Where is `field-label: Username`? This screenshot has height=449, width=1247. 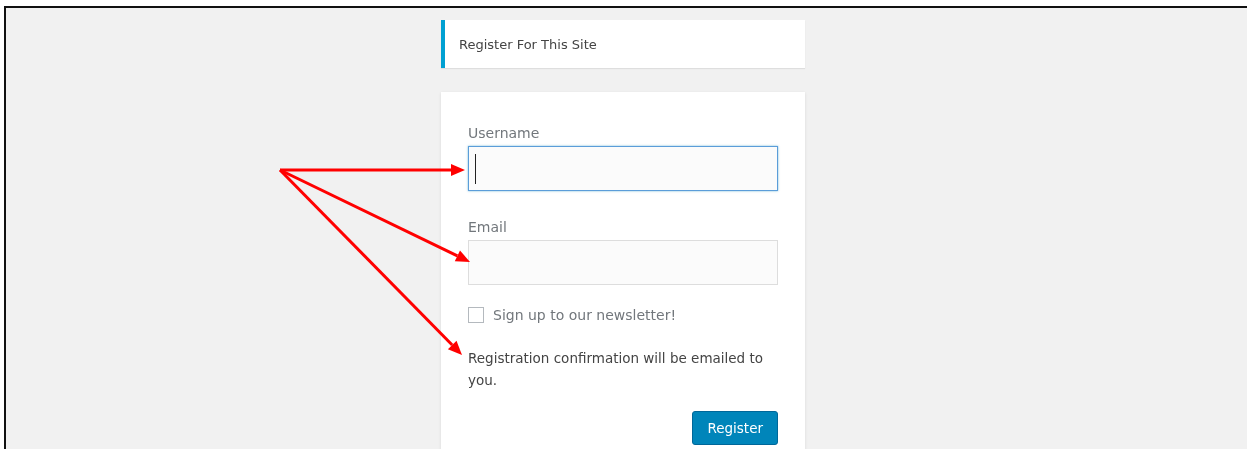 field-label: Username is located at coordinates (504, 133).